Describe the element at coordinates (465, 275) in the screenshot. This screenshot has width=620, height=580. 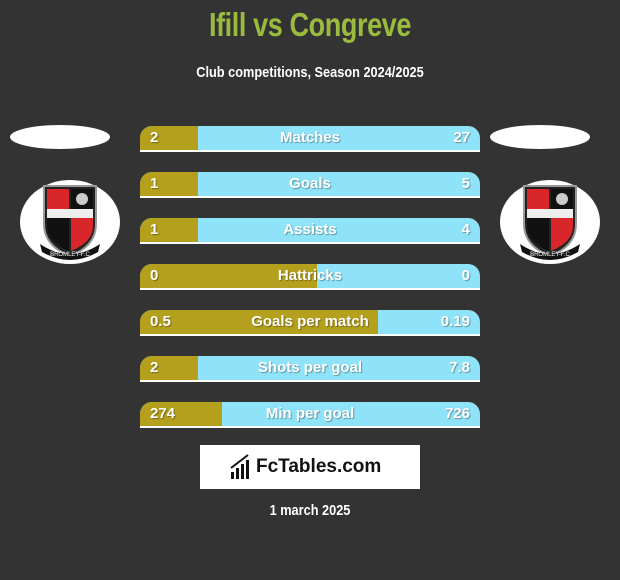
I see `right-value: 0` at that location.